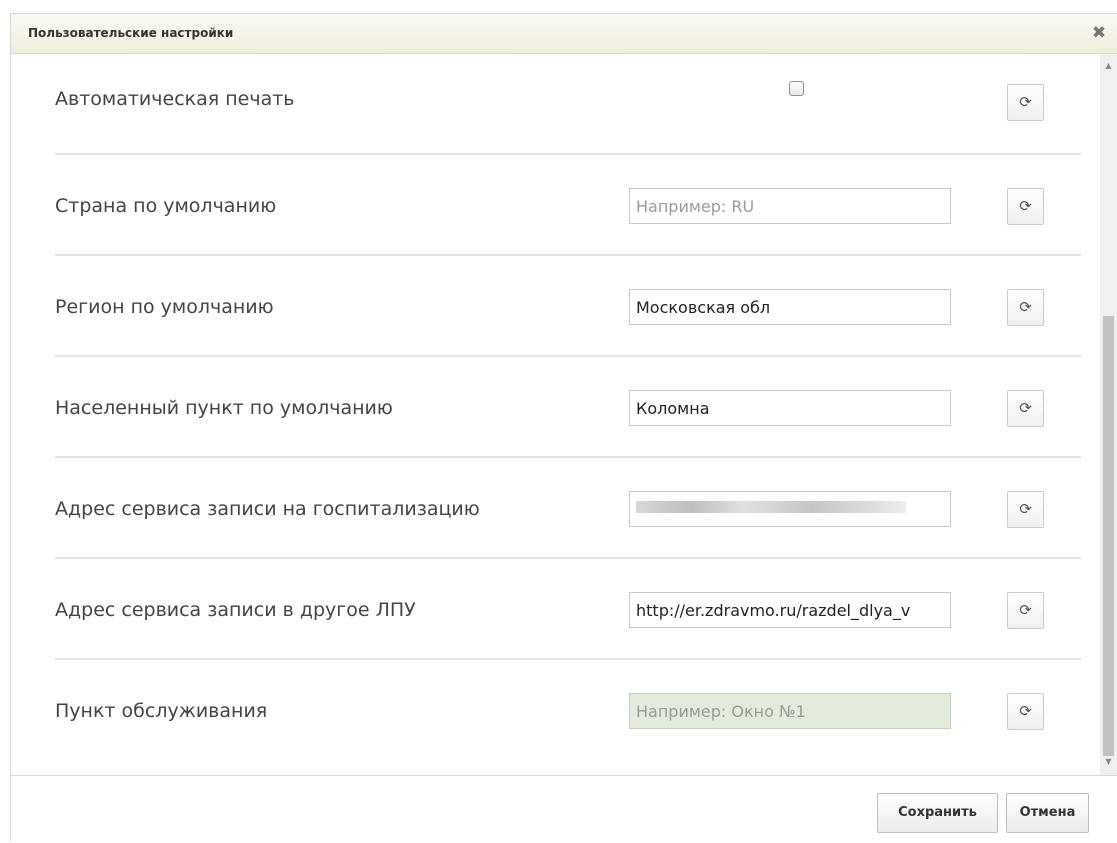 The width and height of the screenshot is (1117, 843). I want to click on setting-label: Регион по умолчанию, so click(164, 307).